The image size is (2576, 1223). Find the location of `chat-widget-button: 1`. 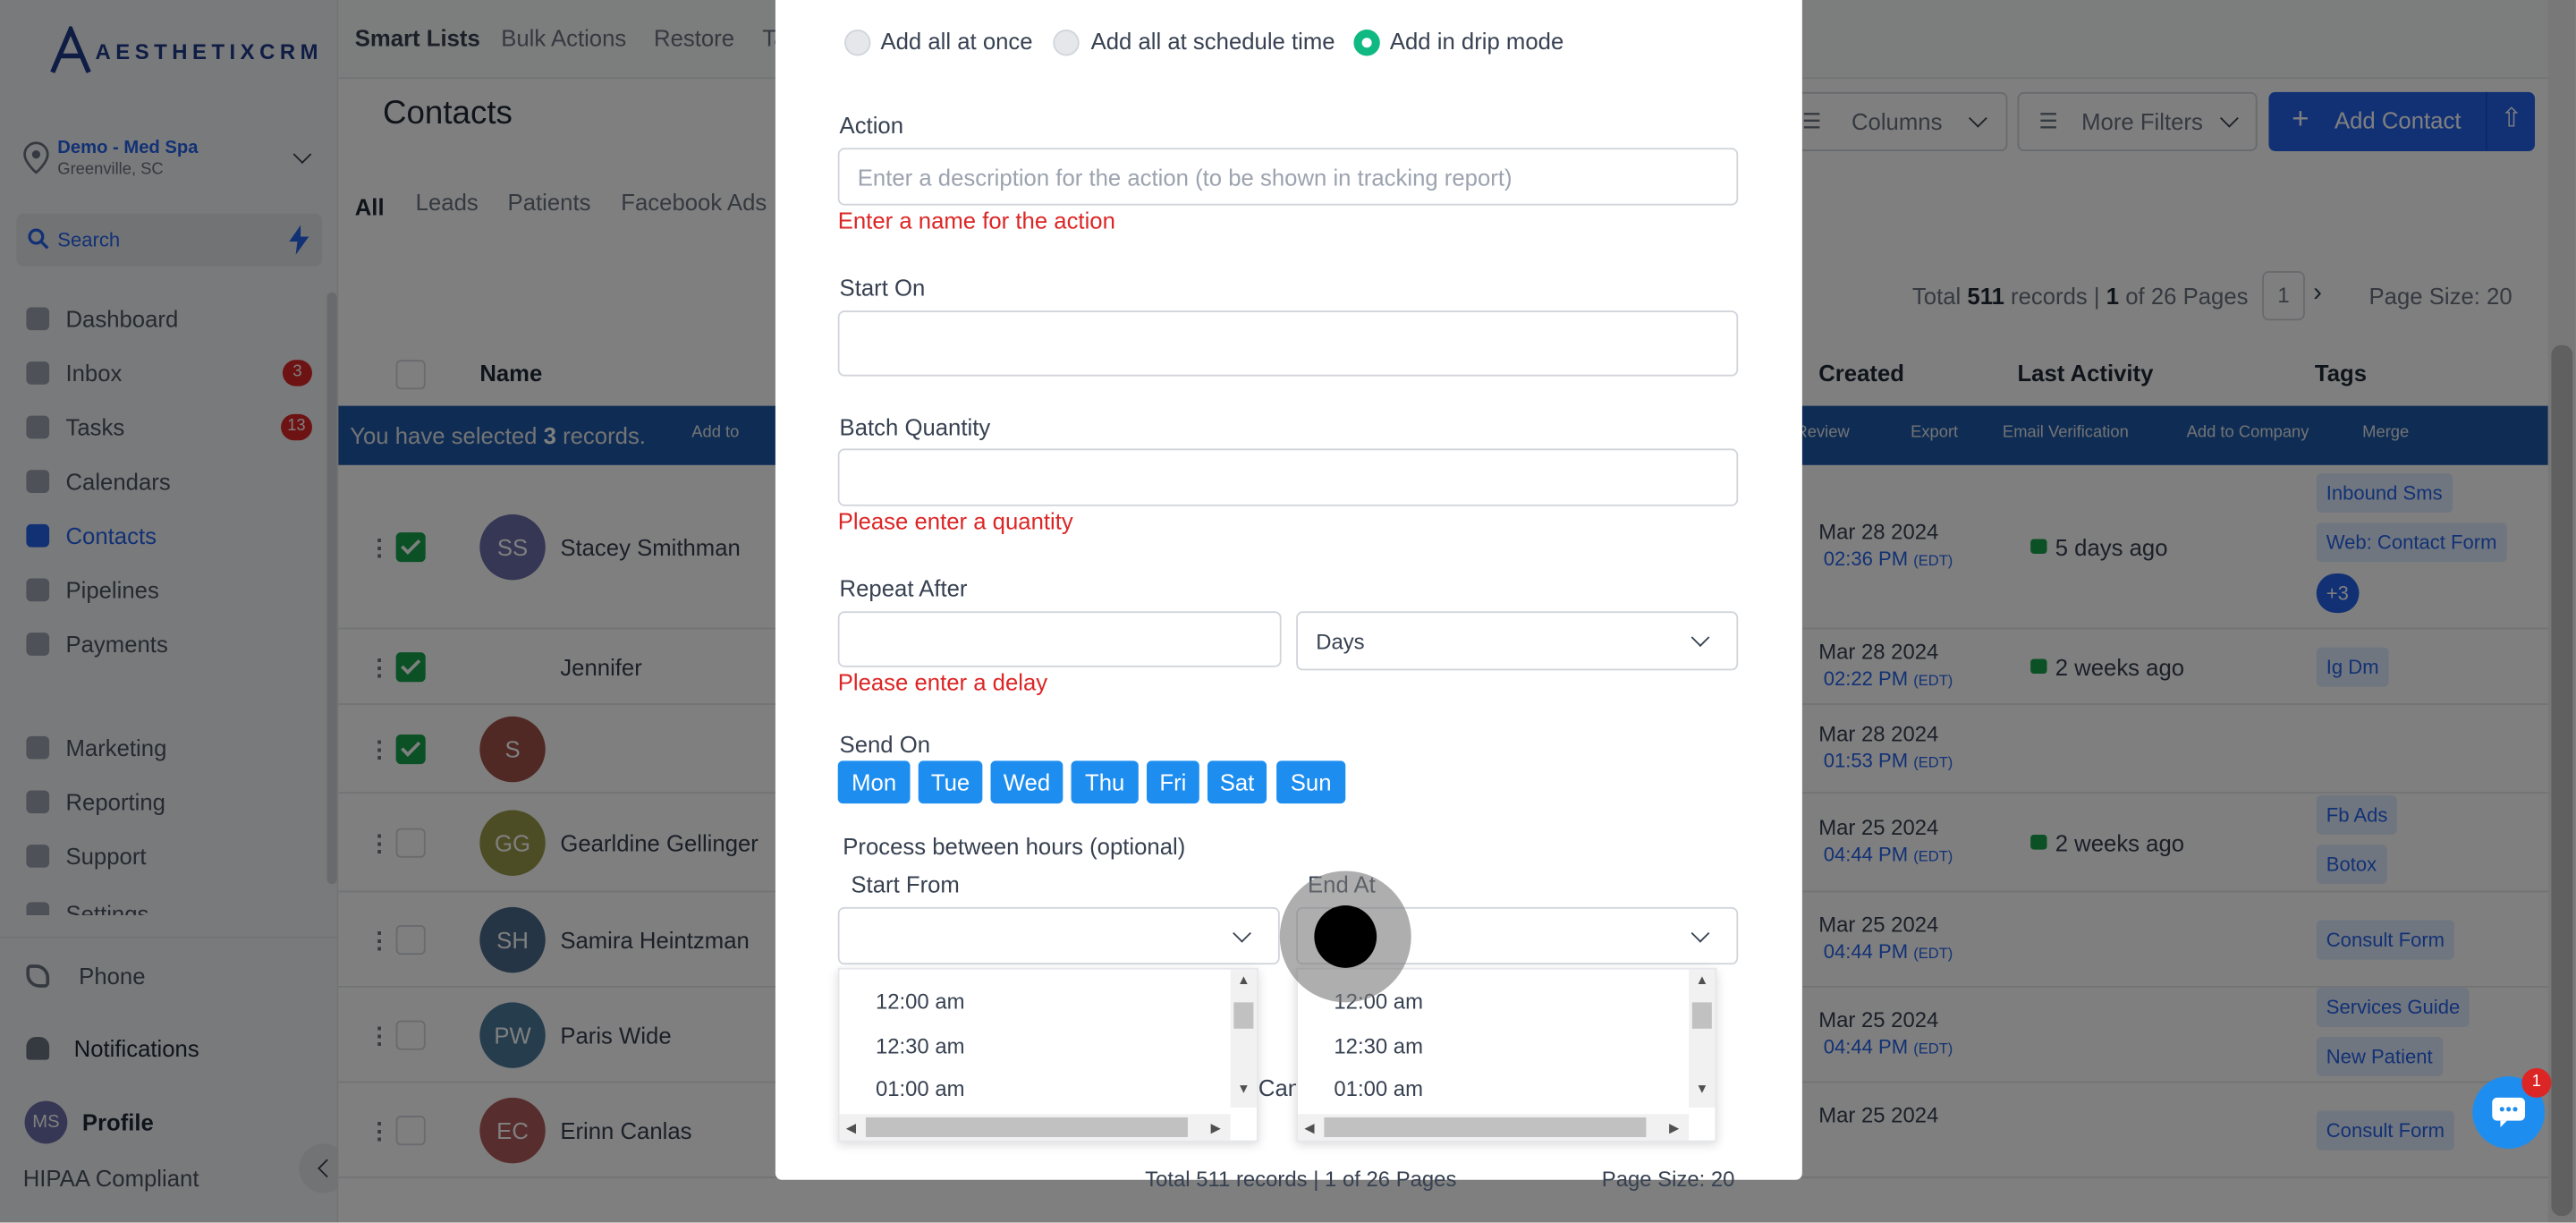

chat-widget-button: 1 is located at coordinates (2512, 1108).